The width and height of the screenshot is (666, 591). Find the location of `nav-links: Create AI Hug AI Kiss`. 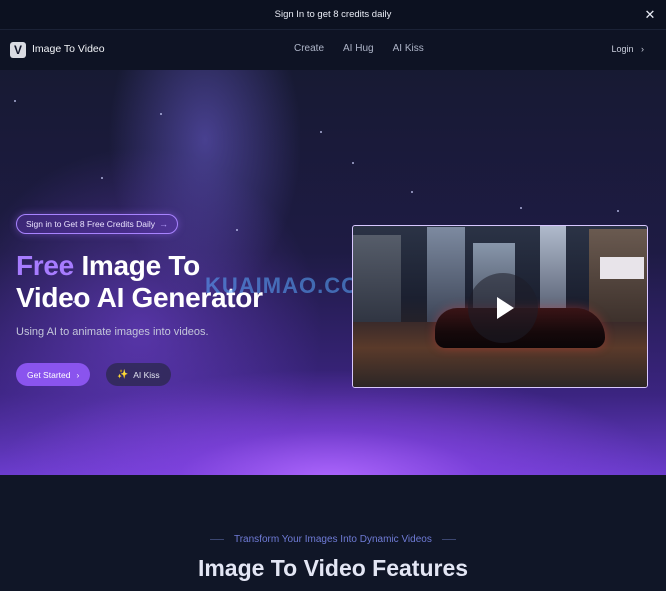

nav-links: Create AI Hug AI Kiss is located at coordinates (359, 48).